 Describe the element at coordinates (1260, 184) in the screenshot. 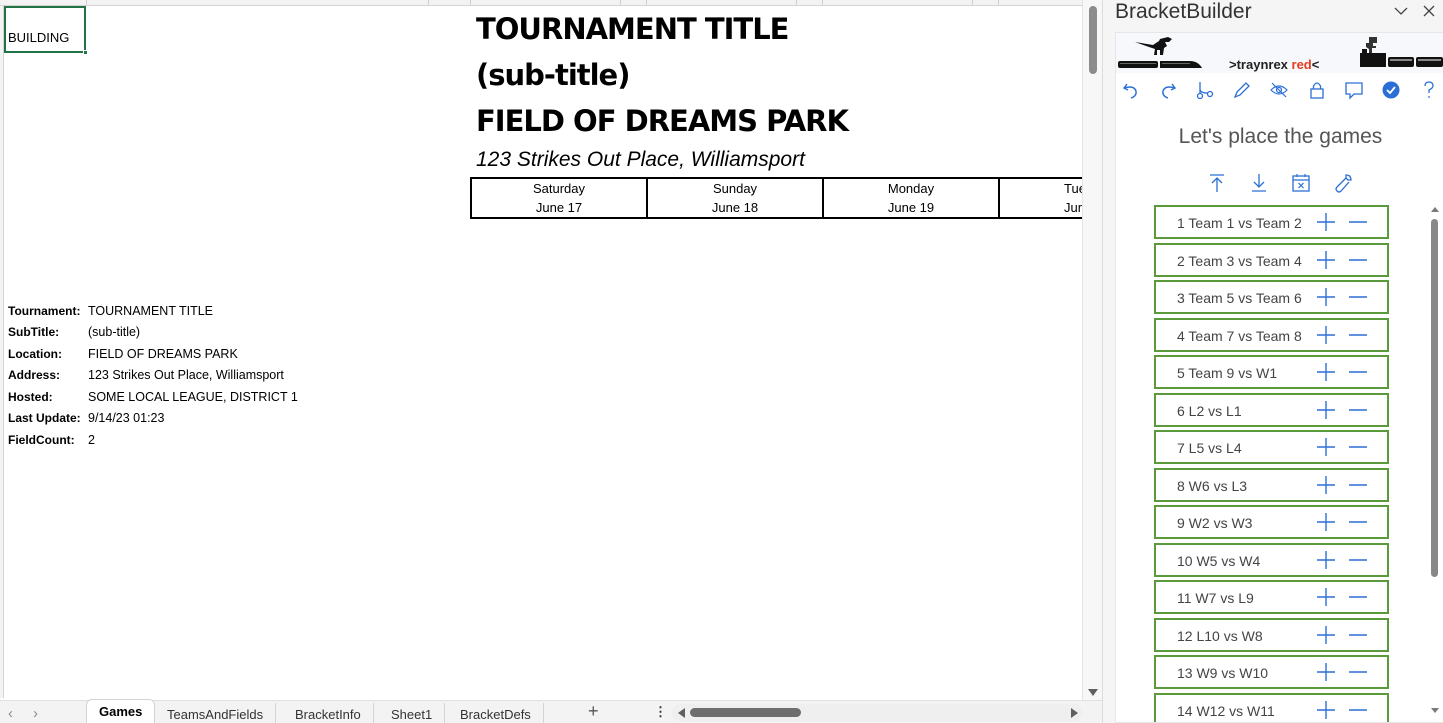

I see `download-icon` at that location.